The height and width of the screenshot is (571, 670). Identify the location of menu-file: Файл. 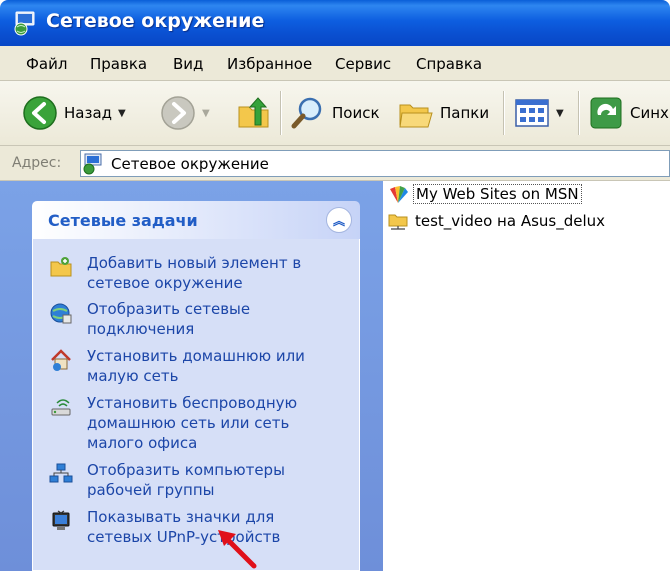
(46, 64).